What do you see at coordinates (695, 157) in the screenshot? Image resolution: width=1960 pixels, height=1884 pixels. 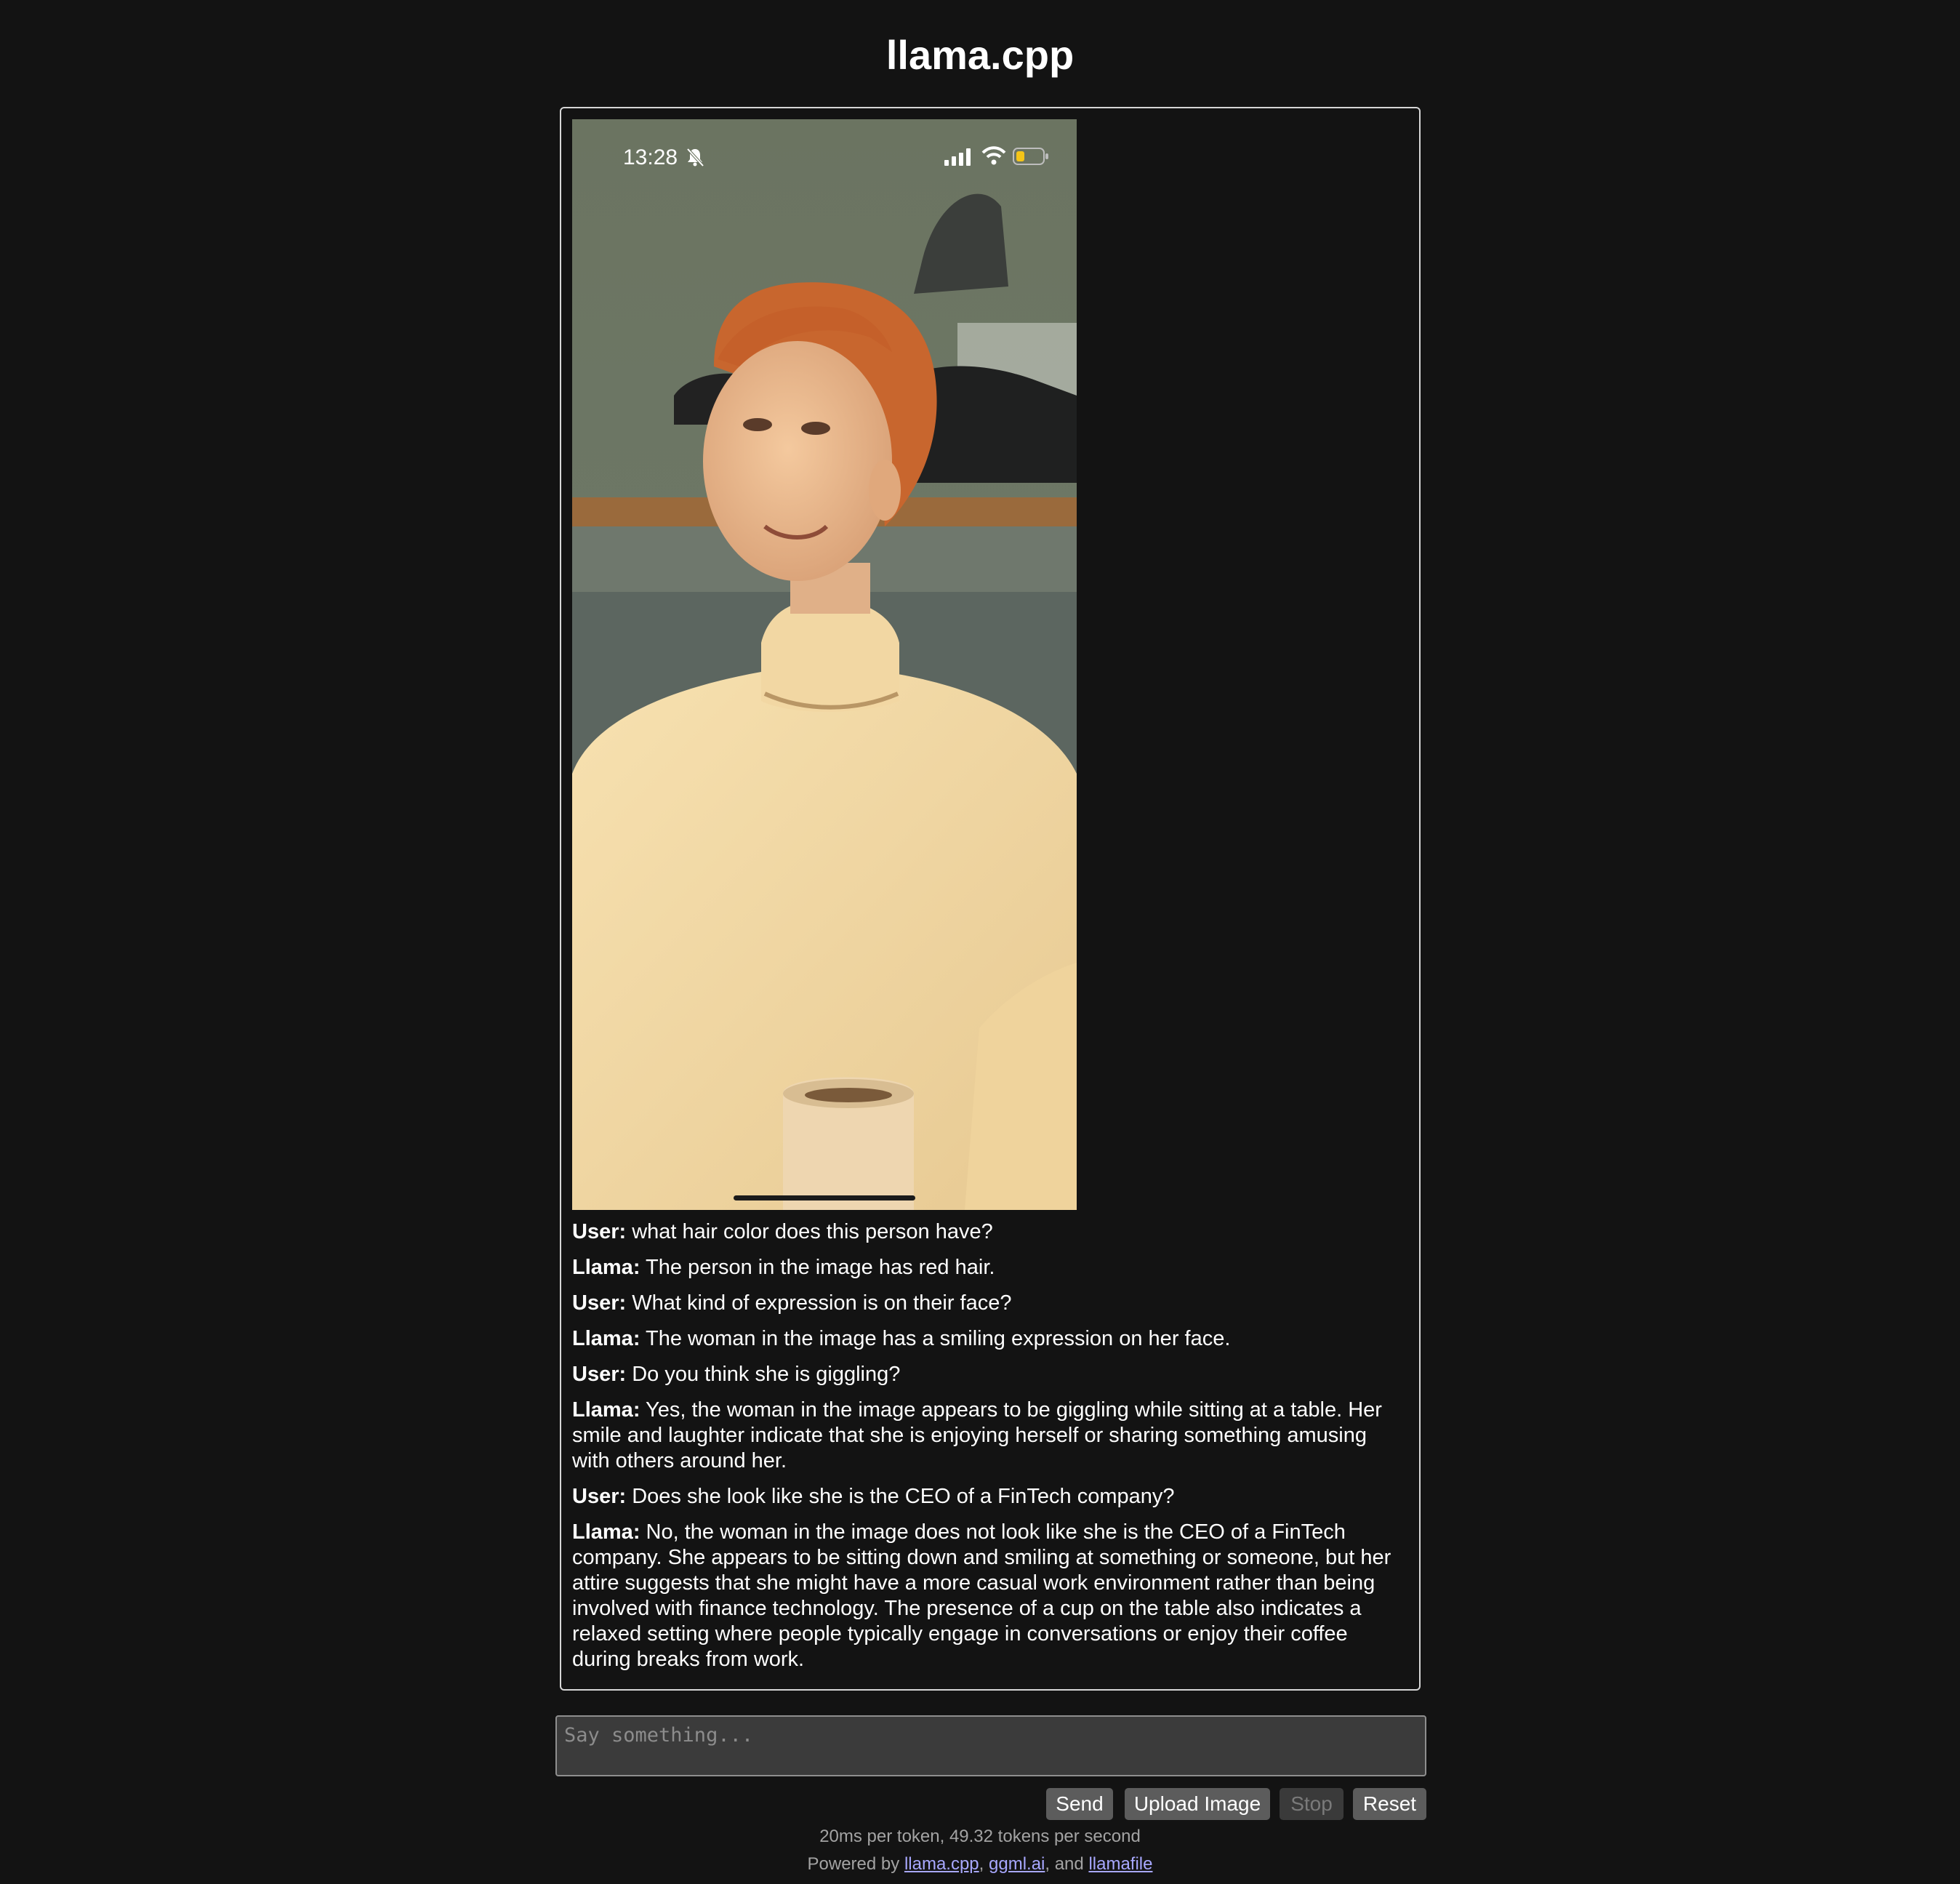 I see `bell-slash-icon` at bounding box center [695, 157].